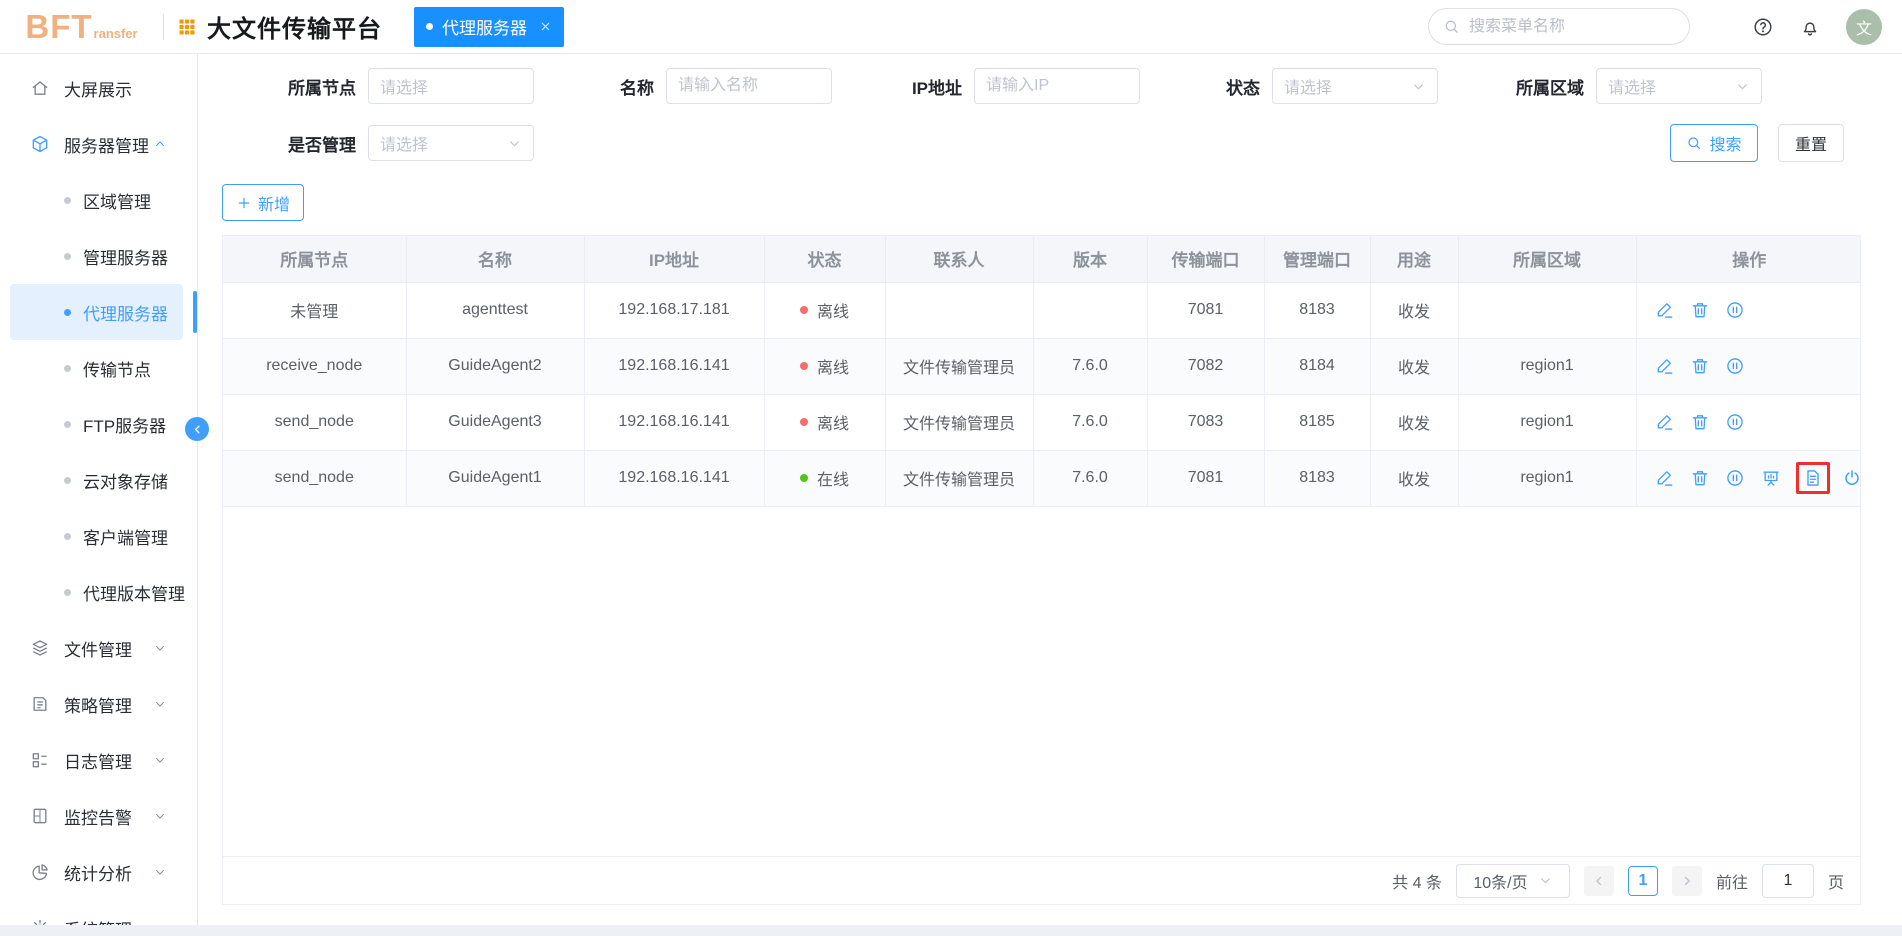 This screenshot has width=1902, height=936. I want to click on region-select: 请选择, so click(1679, 86).